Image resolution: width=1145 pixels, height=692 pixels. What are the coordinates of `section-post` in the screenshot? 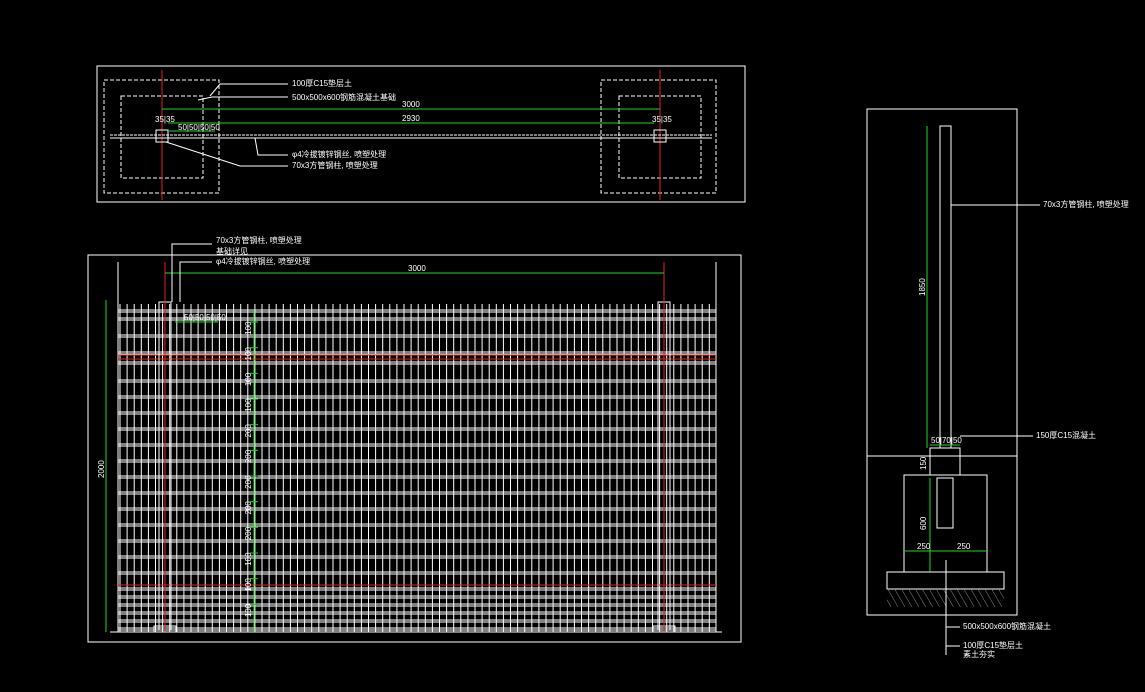 It's located at (945, 287).